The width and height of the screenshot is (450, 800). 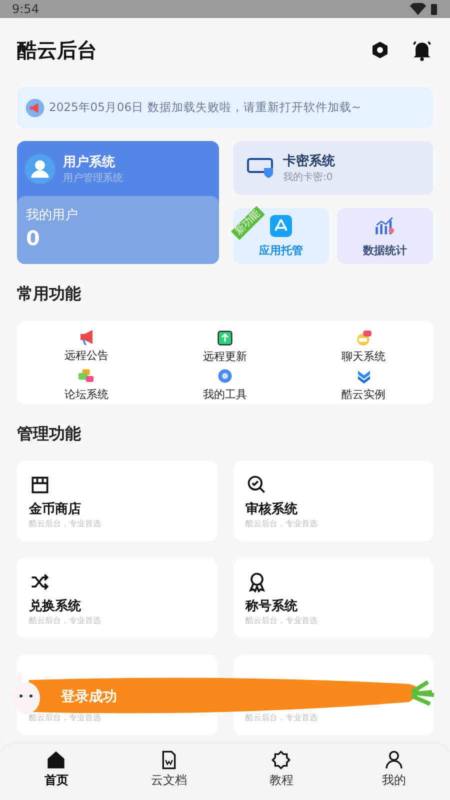 I want to click on card-subtitle: 我的卡密:0, so click(x=308, y=177).